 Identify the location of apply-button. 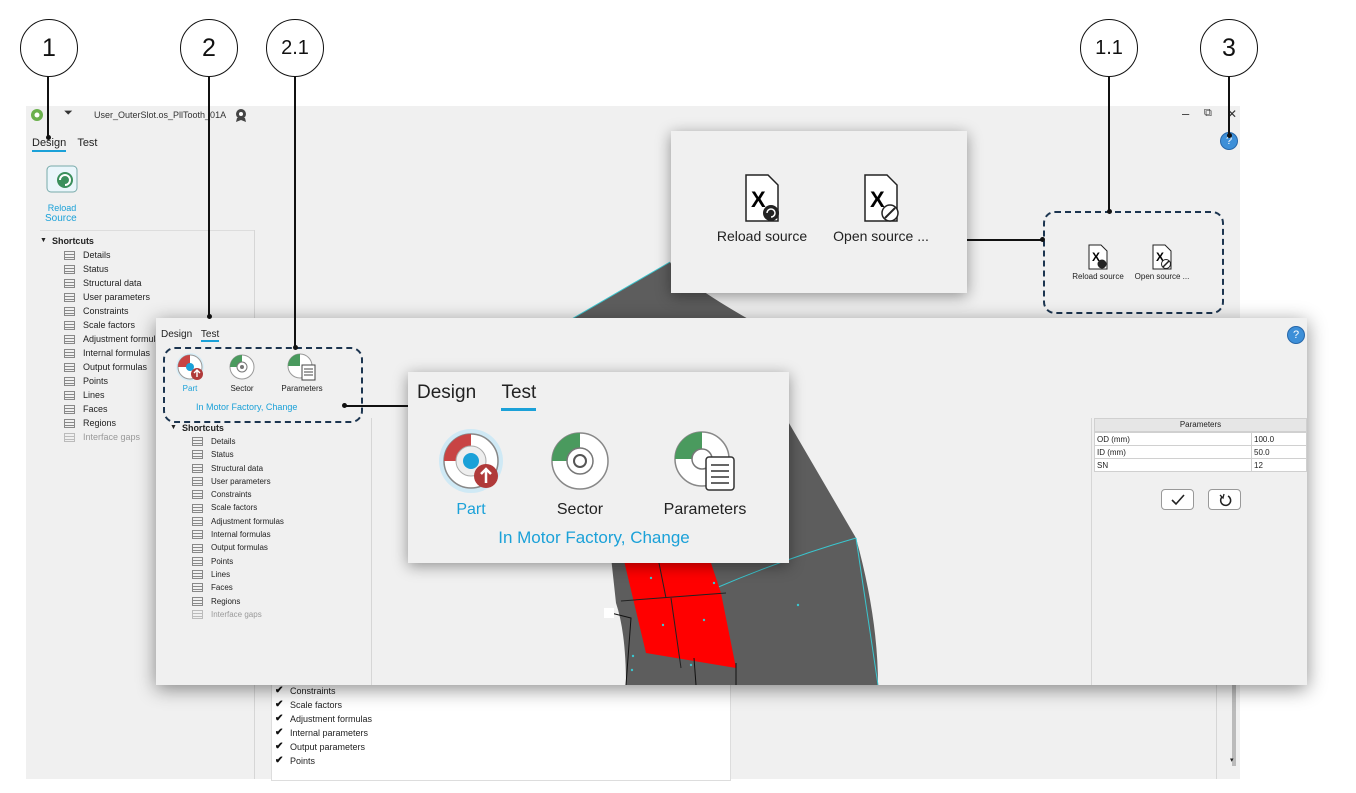
(1177, 499).